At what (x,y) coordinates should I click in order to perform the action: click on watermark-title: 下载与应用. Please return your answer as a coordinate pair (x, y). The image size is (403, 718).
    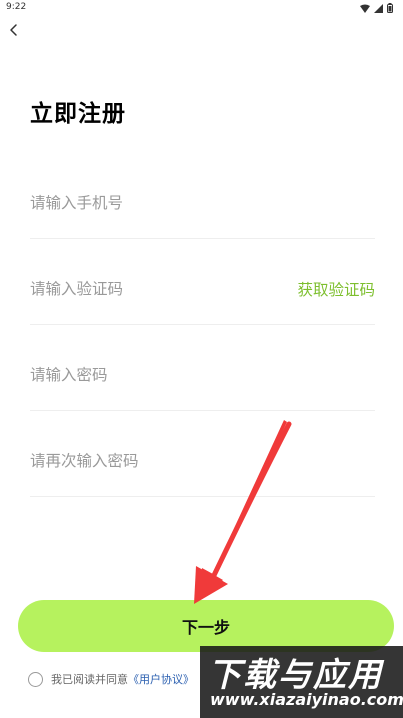
    Looking at the image, I should click on (295, 674).